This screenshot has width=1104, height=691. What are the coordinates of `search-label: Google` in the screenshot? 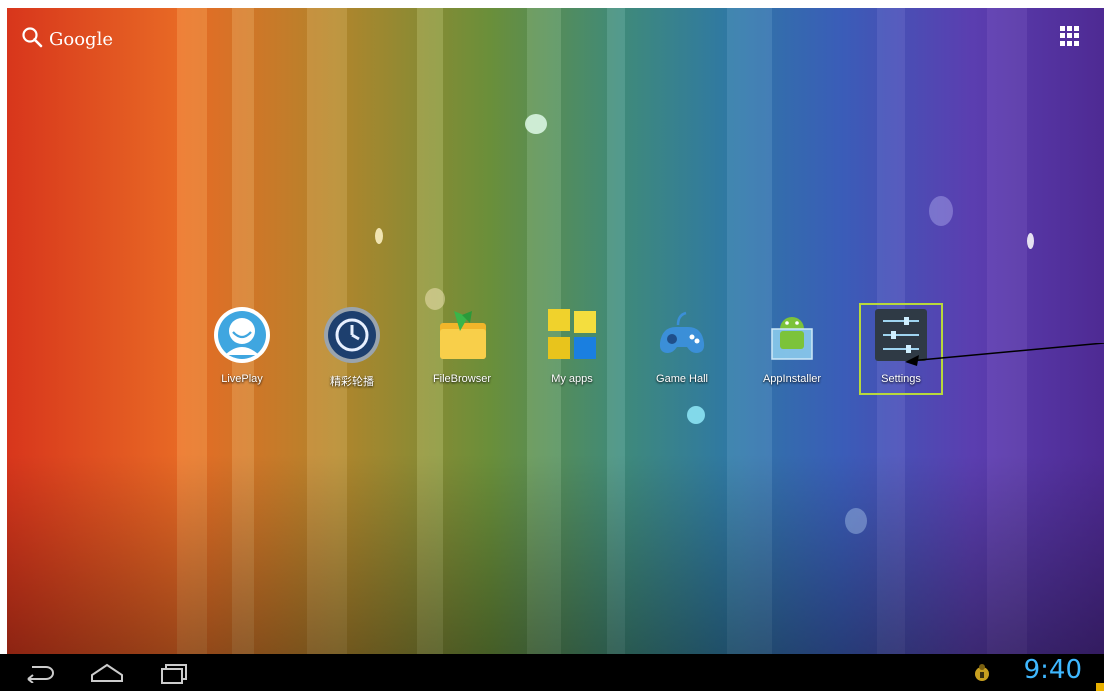 It's located at (81, 39).